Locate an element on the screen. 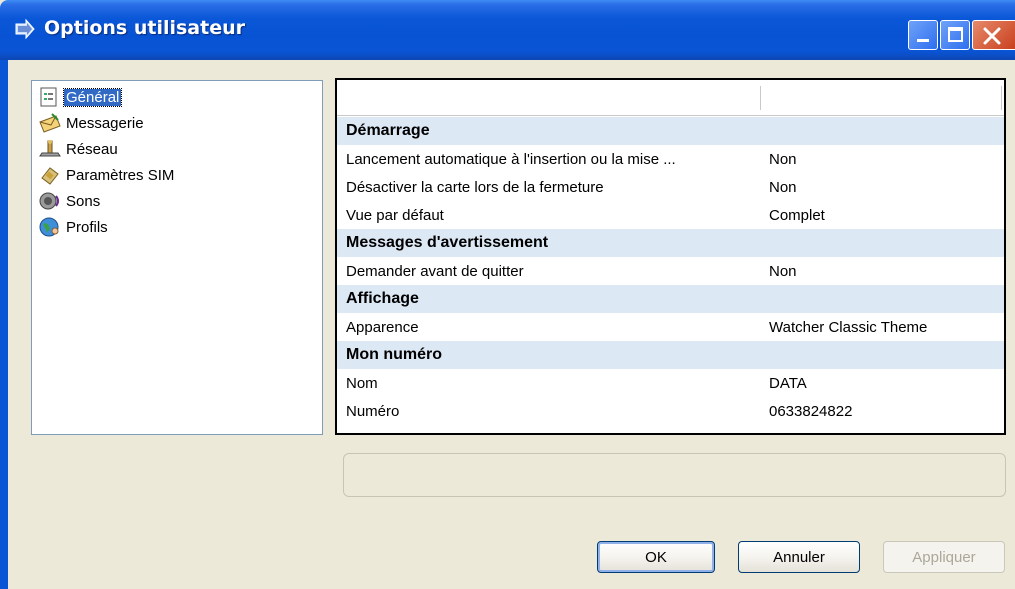 This screenshot has height=589, width=1015. maximize-icon is located at coordinates (955, 34).